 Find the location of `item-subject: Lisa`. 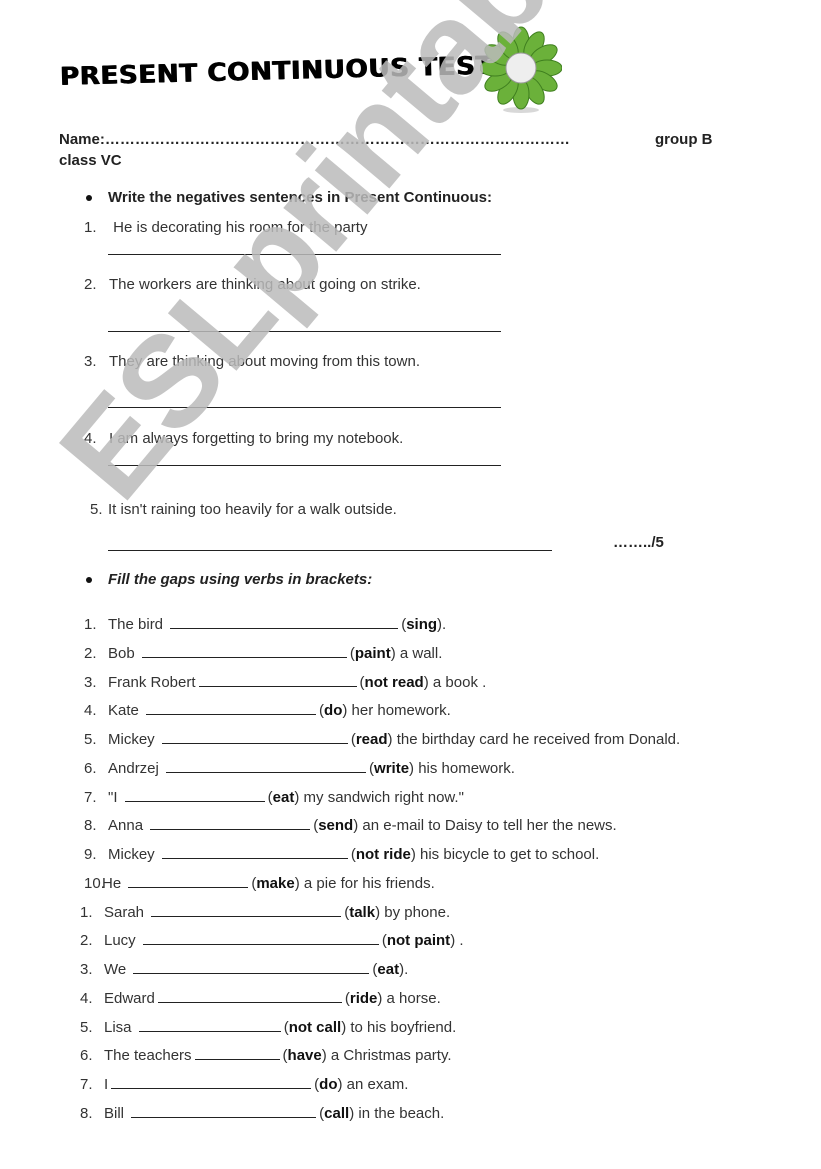

item-subject: Lisa is located at coordinates (120, 1027).